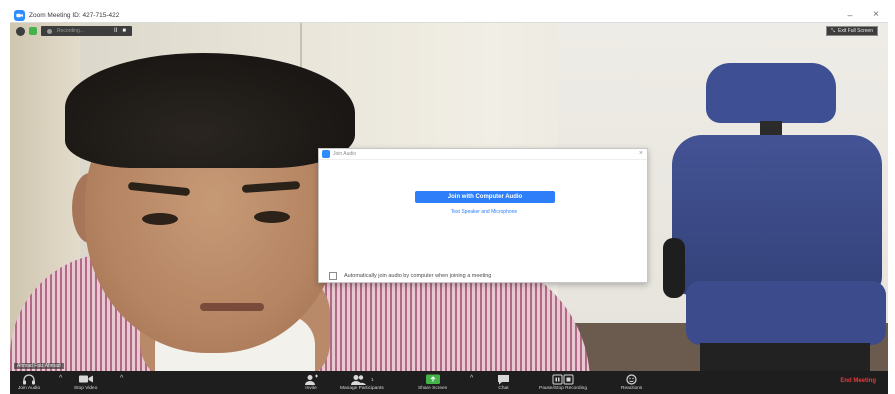 This screenshot has height=394, width=895. What do you see at coordinates (832, 31) in the screenshot?
I see `exit-fullscreen-icon: ⤡` at bounding box center [832, 31].